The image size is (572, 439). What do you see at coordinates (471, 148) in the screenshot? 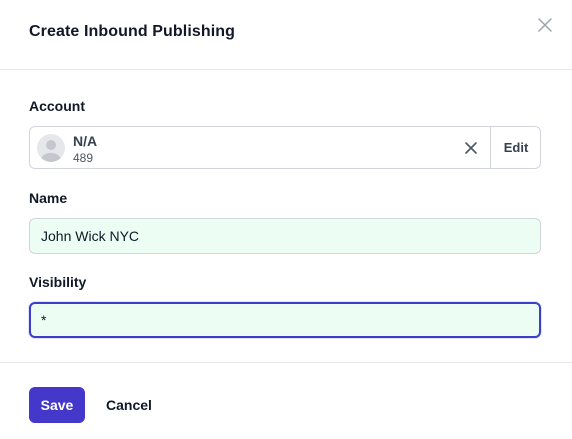
I see `clear-icon` at bounding box center [471, 148].